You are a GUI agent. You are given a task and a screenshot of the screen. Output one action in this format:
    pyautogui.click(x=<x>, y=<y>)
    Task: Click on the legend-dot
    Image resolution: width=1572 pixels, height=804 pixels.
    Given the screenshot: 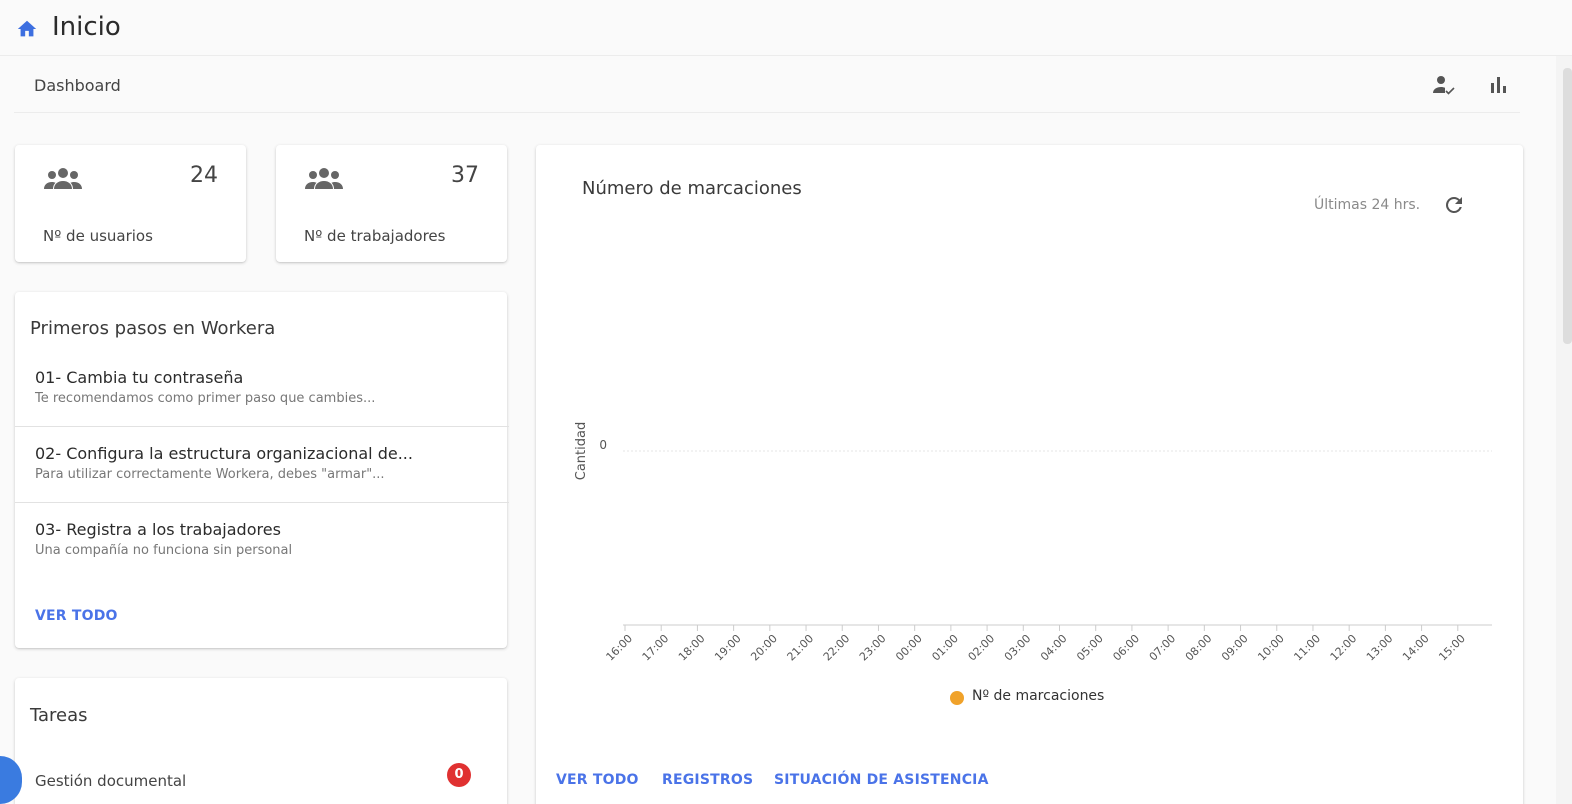 What is the action you would take?
    pyautogui.click(x=957, y=698)
    